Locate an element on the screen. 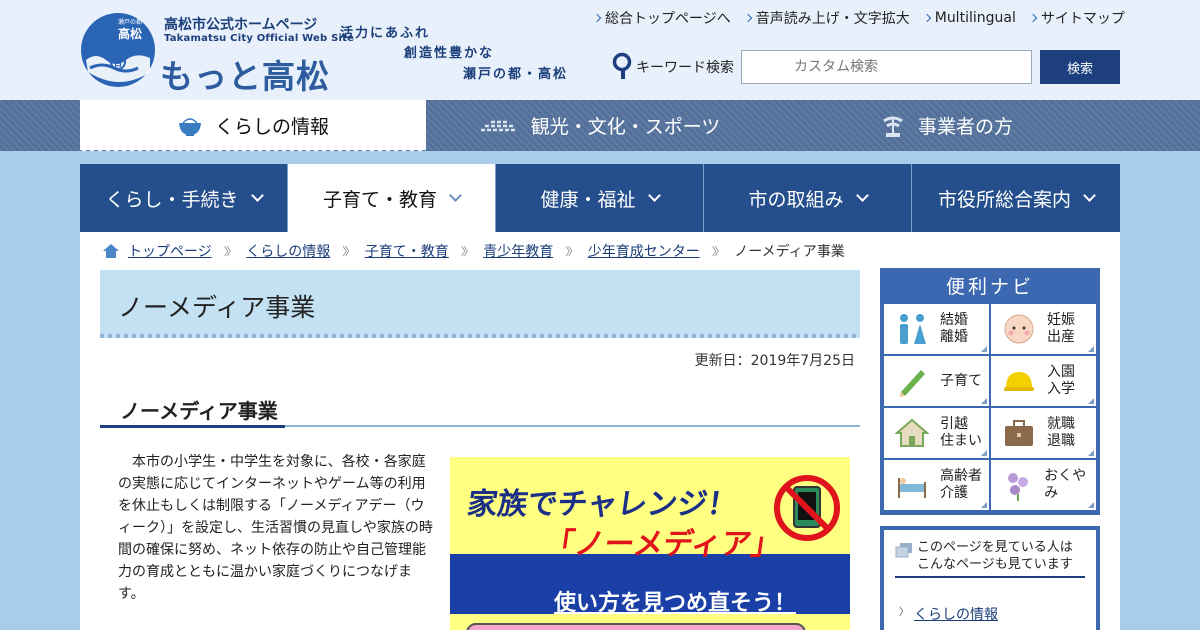  sub-navigation: くらし・手続き 子育て・教育 健康・福祉 市の取組み 市役所総合案内 is located at coordinates (600, 198).